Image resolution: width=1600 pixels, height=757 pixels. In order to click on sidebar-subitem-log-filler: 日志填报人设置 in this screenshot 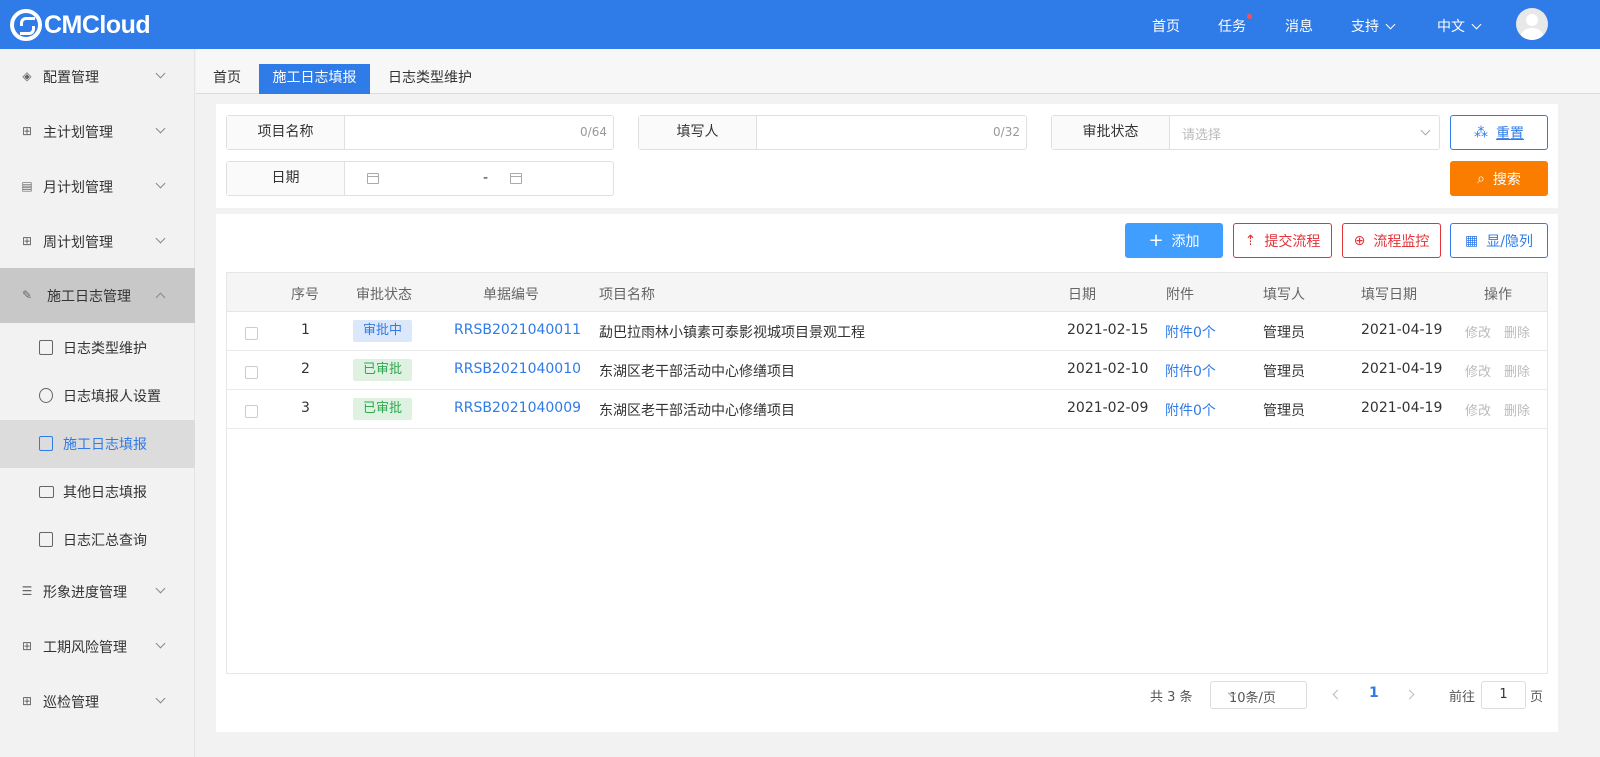, I will do `click(97, 396)`.